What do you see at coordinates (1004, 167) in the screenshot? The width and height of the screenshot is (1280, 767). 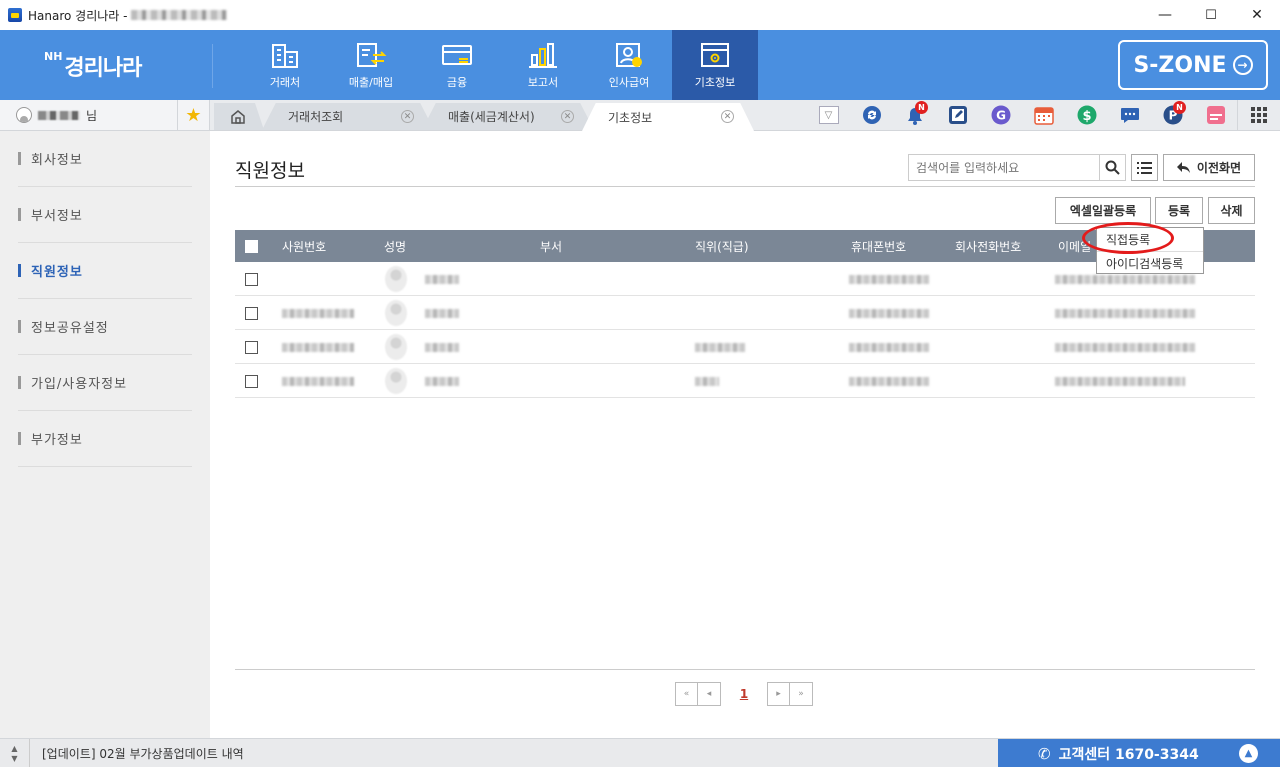 I see `search-input` at bounding box center [1004, 167].